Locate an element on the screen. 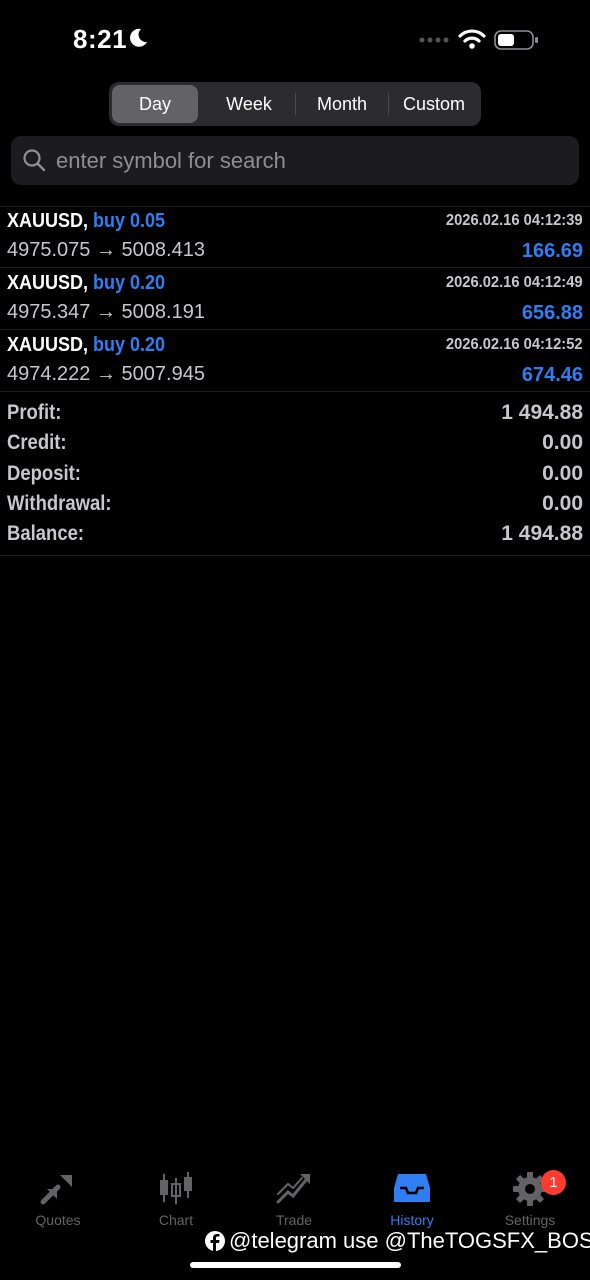 Image resolution: width=590 pixels, height=1280 pixels. deal-time: 2026.02.16 04:12:49 is located at coordinates (514, 282).